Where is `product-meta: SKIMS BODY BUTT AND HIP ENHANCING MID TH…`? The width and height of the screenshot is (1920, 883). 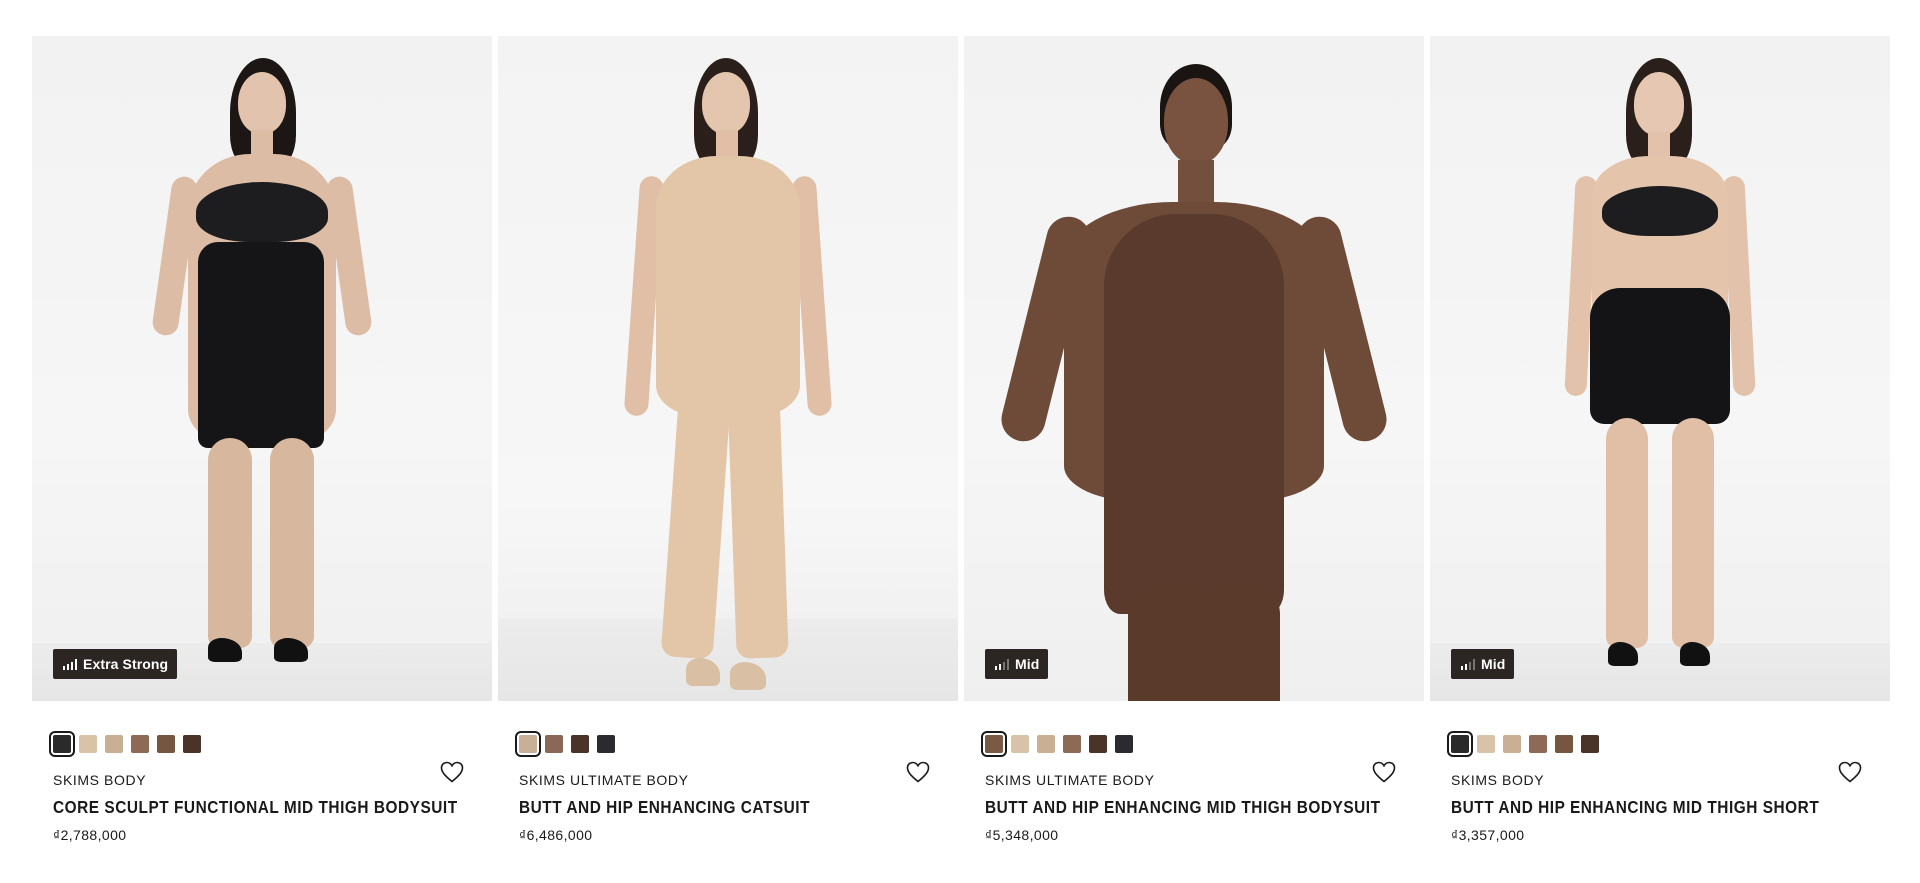
product-meta: SKIMS BODY BUTT AND HIP ENHANCING MID TH… is located at coordinates (1660, 787).